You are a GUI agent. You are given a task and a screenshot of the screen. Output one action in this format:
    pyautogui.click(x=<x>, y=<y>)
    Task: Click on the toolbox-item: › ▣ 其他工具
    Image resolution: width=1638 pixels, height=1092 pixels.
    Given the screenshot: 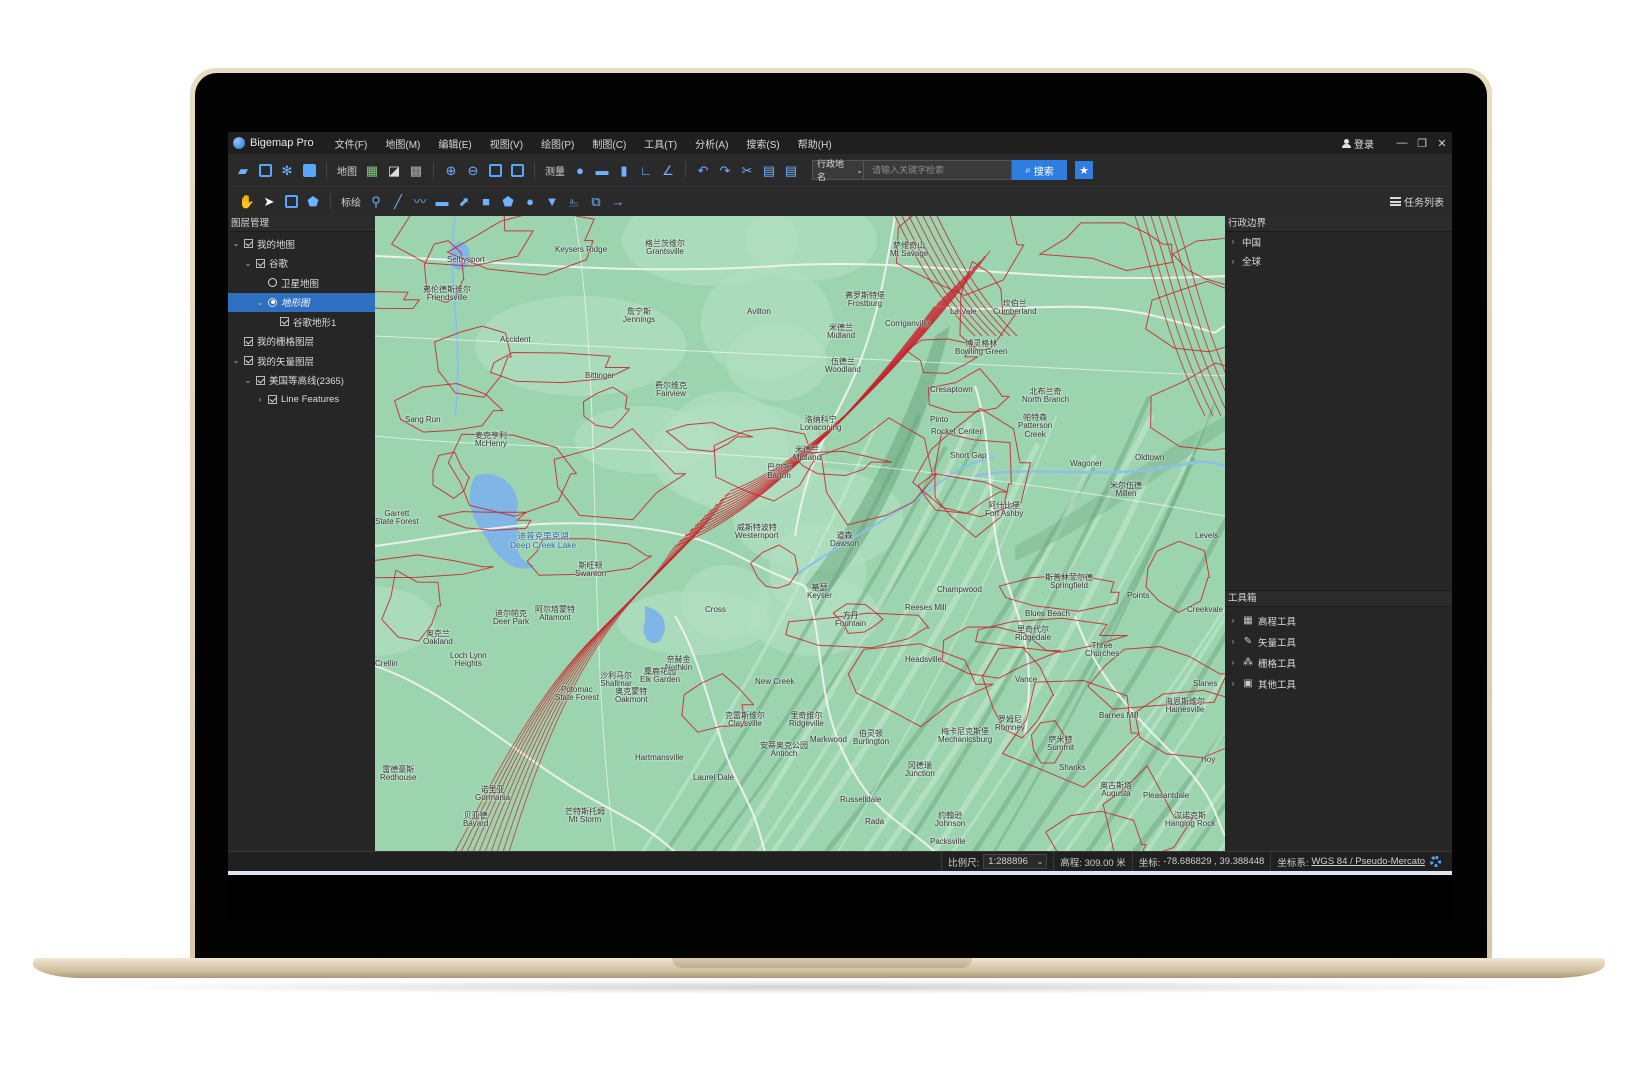 What is the action you would take?
    pyautogui.click(x=1338, y=683)
    